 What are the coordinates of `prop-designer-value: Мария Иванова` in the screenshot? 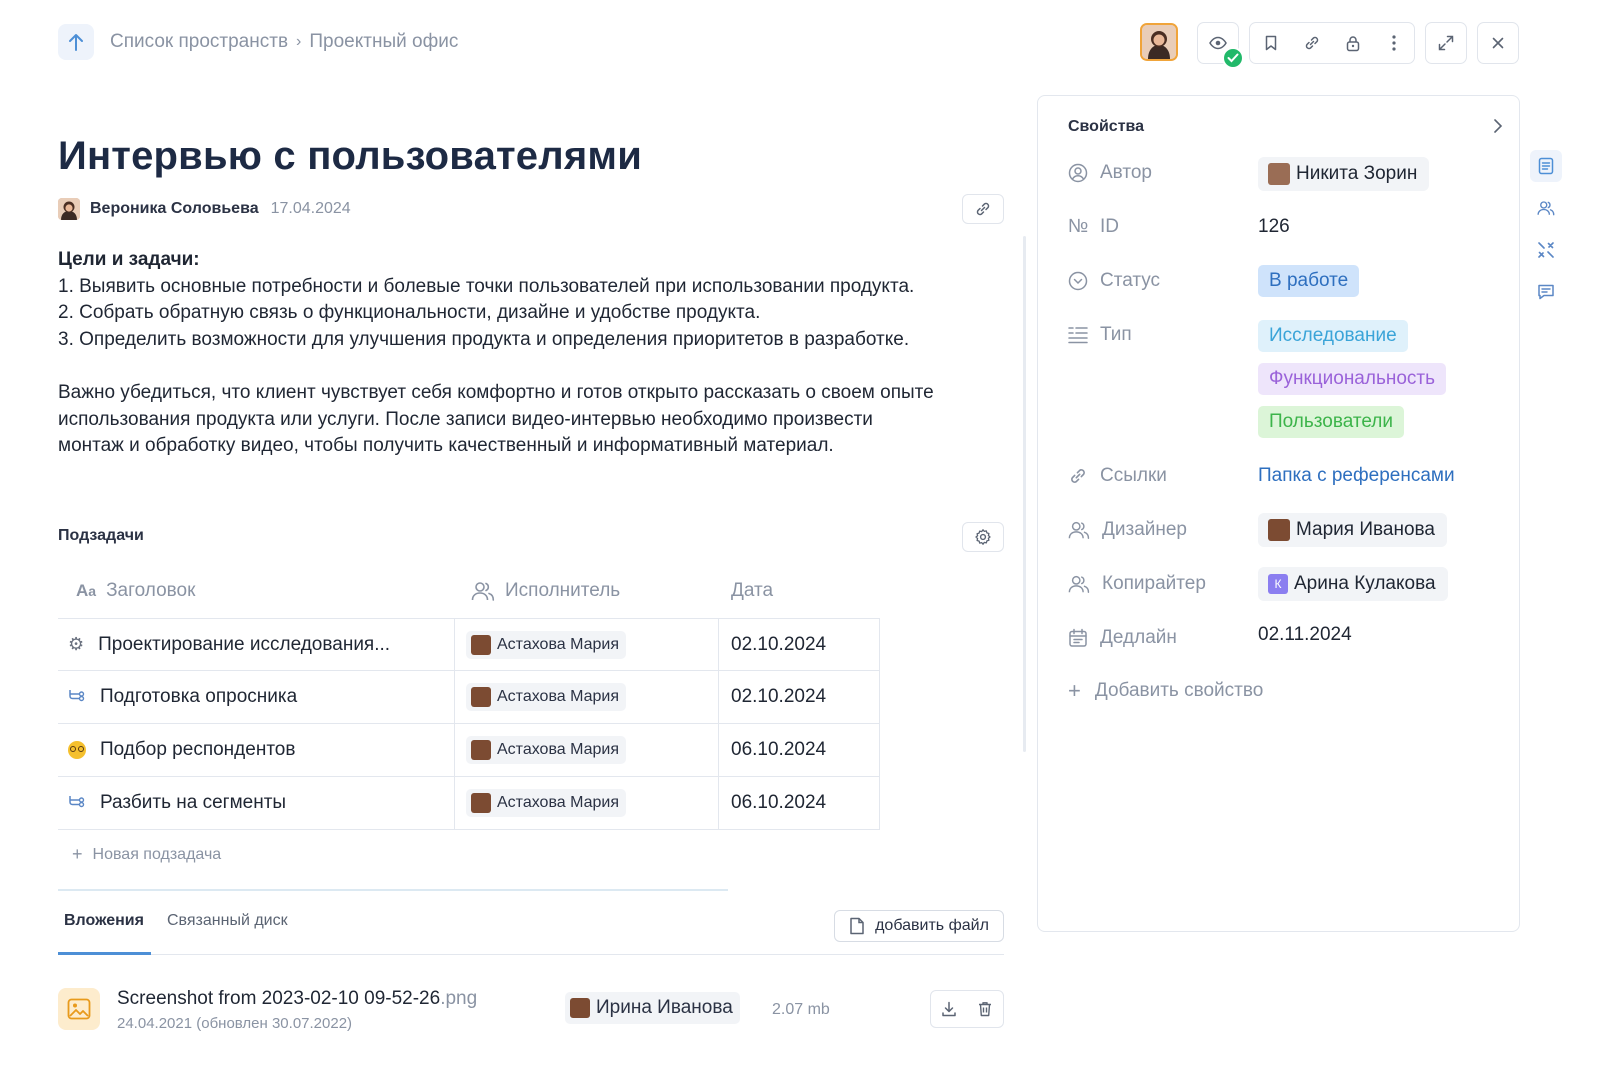 It's located at (1352, 530).